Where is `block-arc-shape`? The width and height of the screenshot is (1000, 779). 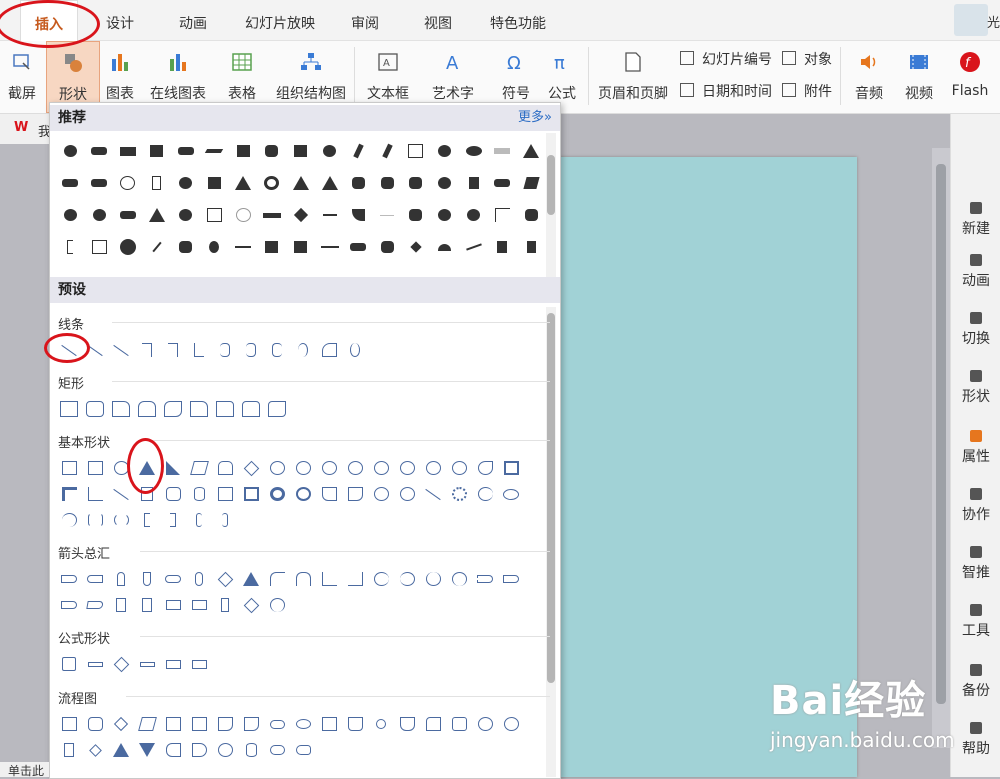
block-arc-shape is located at coordinates (329, 494).